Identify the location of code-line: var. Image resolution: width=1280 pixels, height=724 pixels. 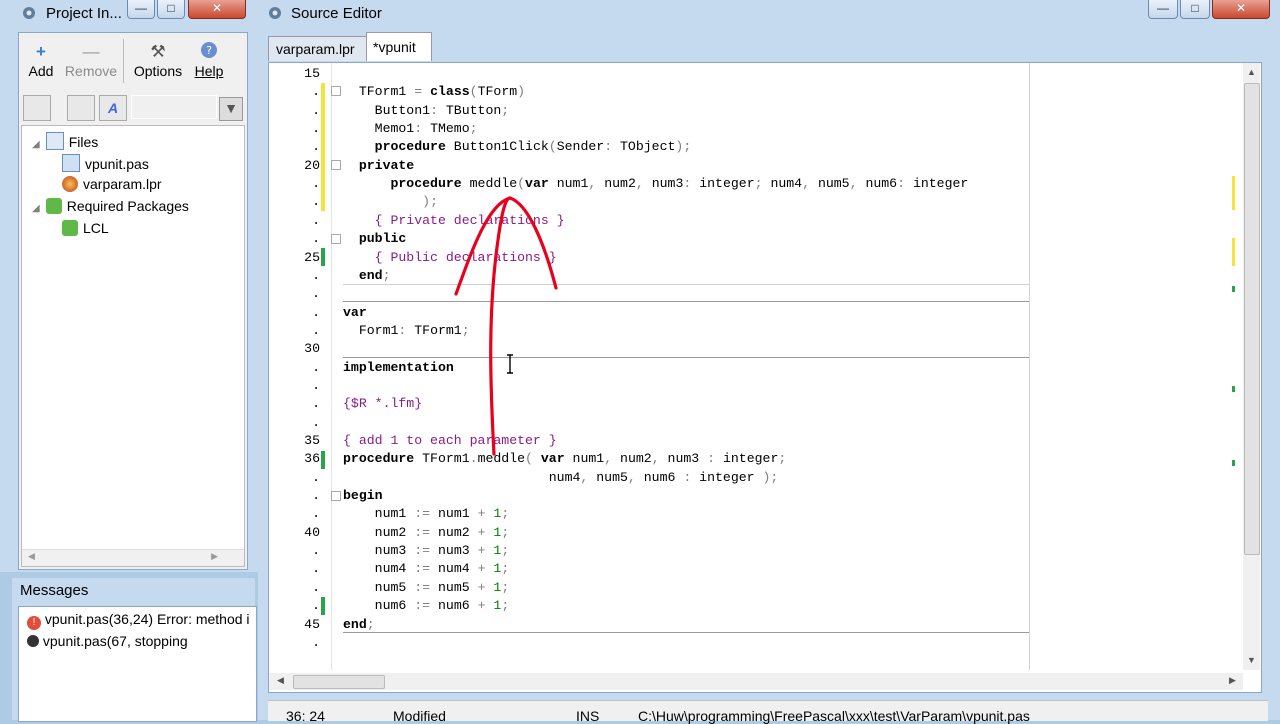
(355, 312).